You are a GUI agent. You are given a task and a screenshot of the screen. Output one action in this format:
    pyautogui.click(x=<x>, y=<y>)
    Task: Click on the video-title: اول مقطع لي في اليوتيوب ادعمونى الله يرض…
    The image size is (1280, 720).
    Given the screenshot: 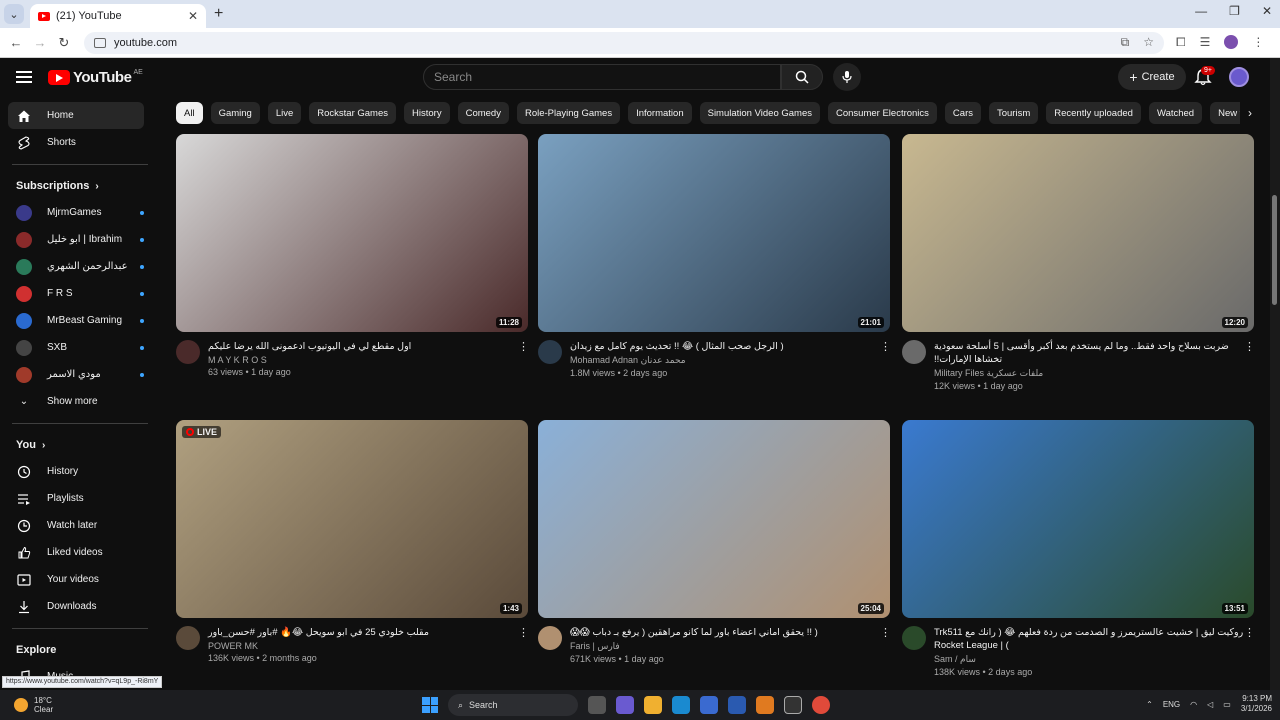 What is the action you would take?
    pyautogui.click(x=363, y=346)
    